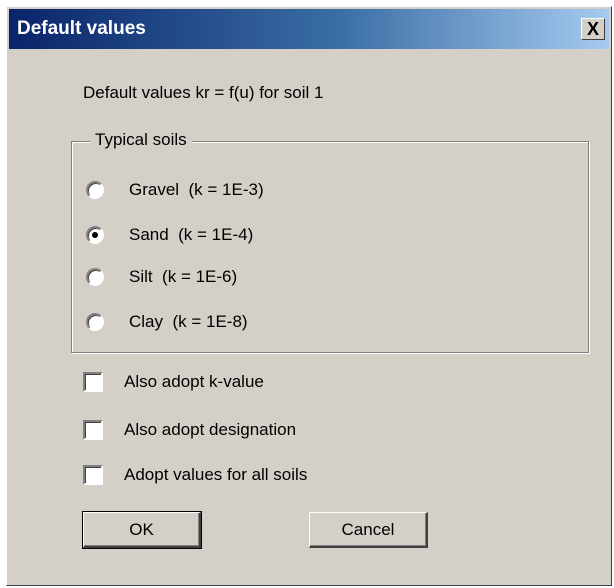 This screenshot has height=588, width=614. Describe the element at coordinates (216, 474) in the screenshot. I see `checkbox-label: Adopt values for all soils` at that location.